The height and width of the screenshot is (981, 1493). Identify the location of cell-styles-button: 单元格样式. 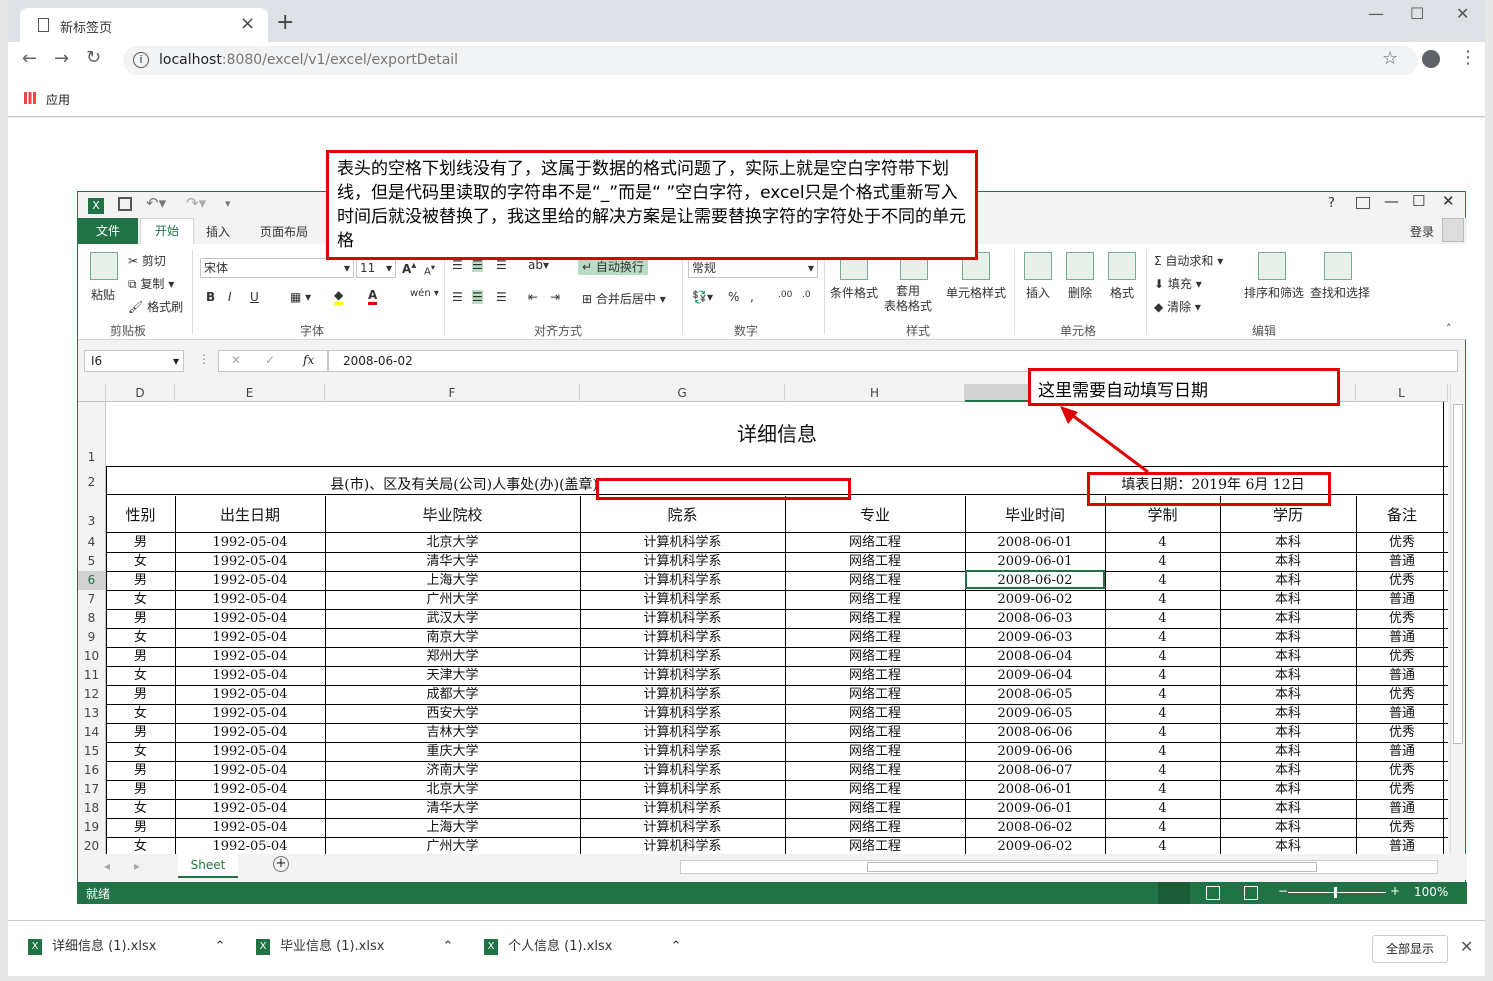
(976, 292).